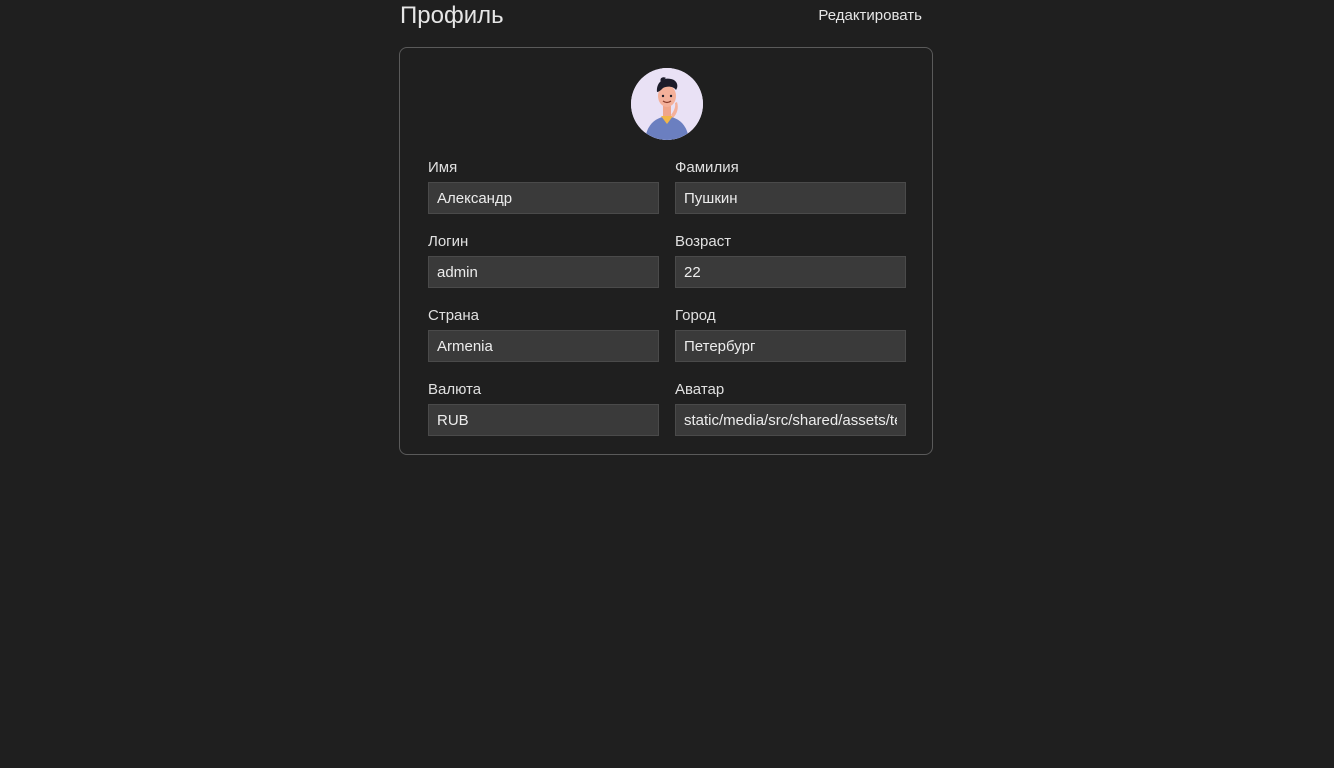  I want to click on page-title: Профиль, so click(452, 15).